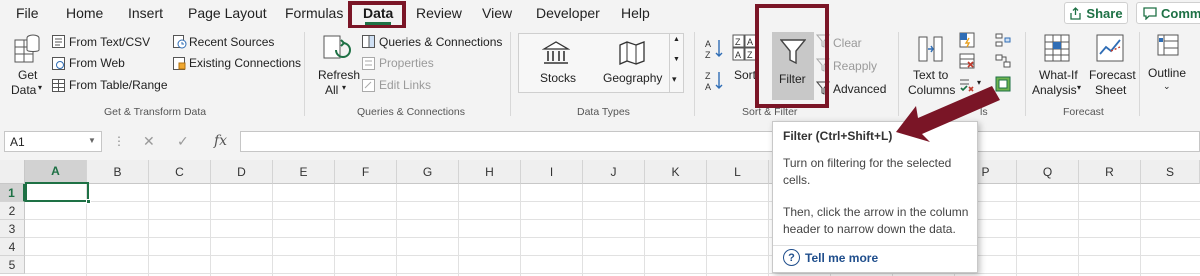 The width and height of the screenshot is (1200, 276). I want to click on tab-help: Help, so click(635, 13).